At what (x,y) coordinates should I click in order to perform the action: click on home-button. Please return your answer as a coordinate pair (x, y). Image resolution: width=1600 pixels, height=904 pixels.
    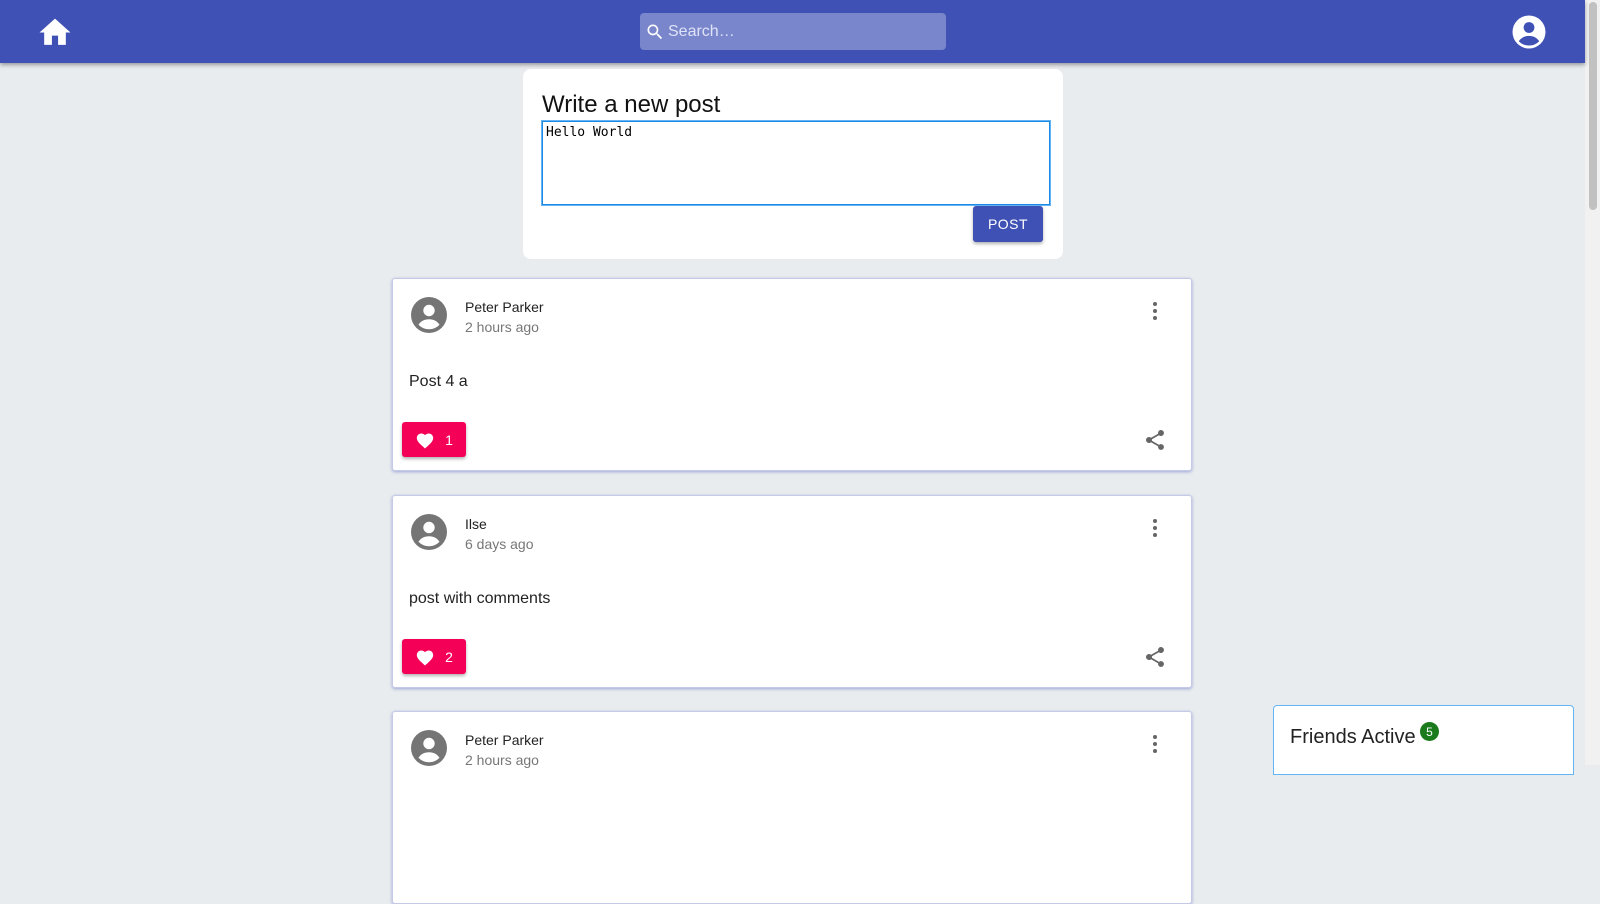
    Looking at the image, I should click on (55, 31).